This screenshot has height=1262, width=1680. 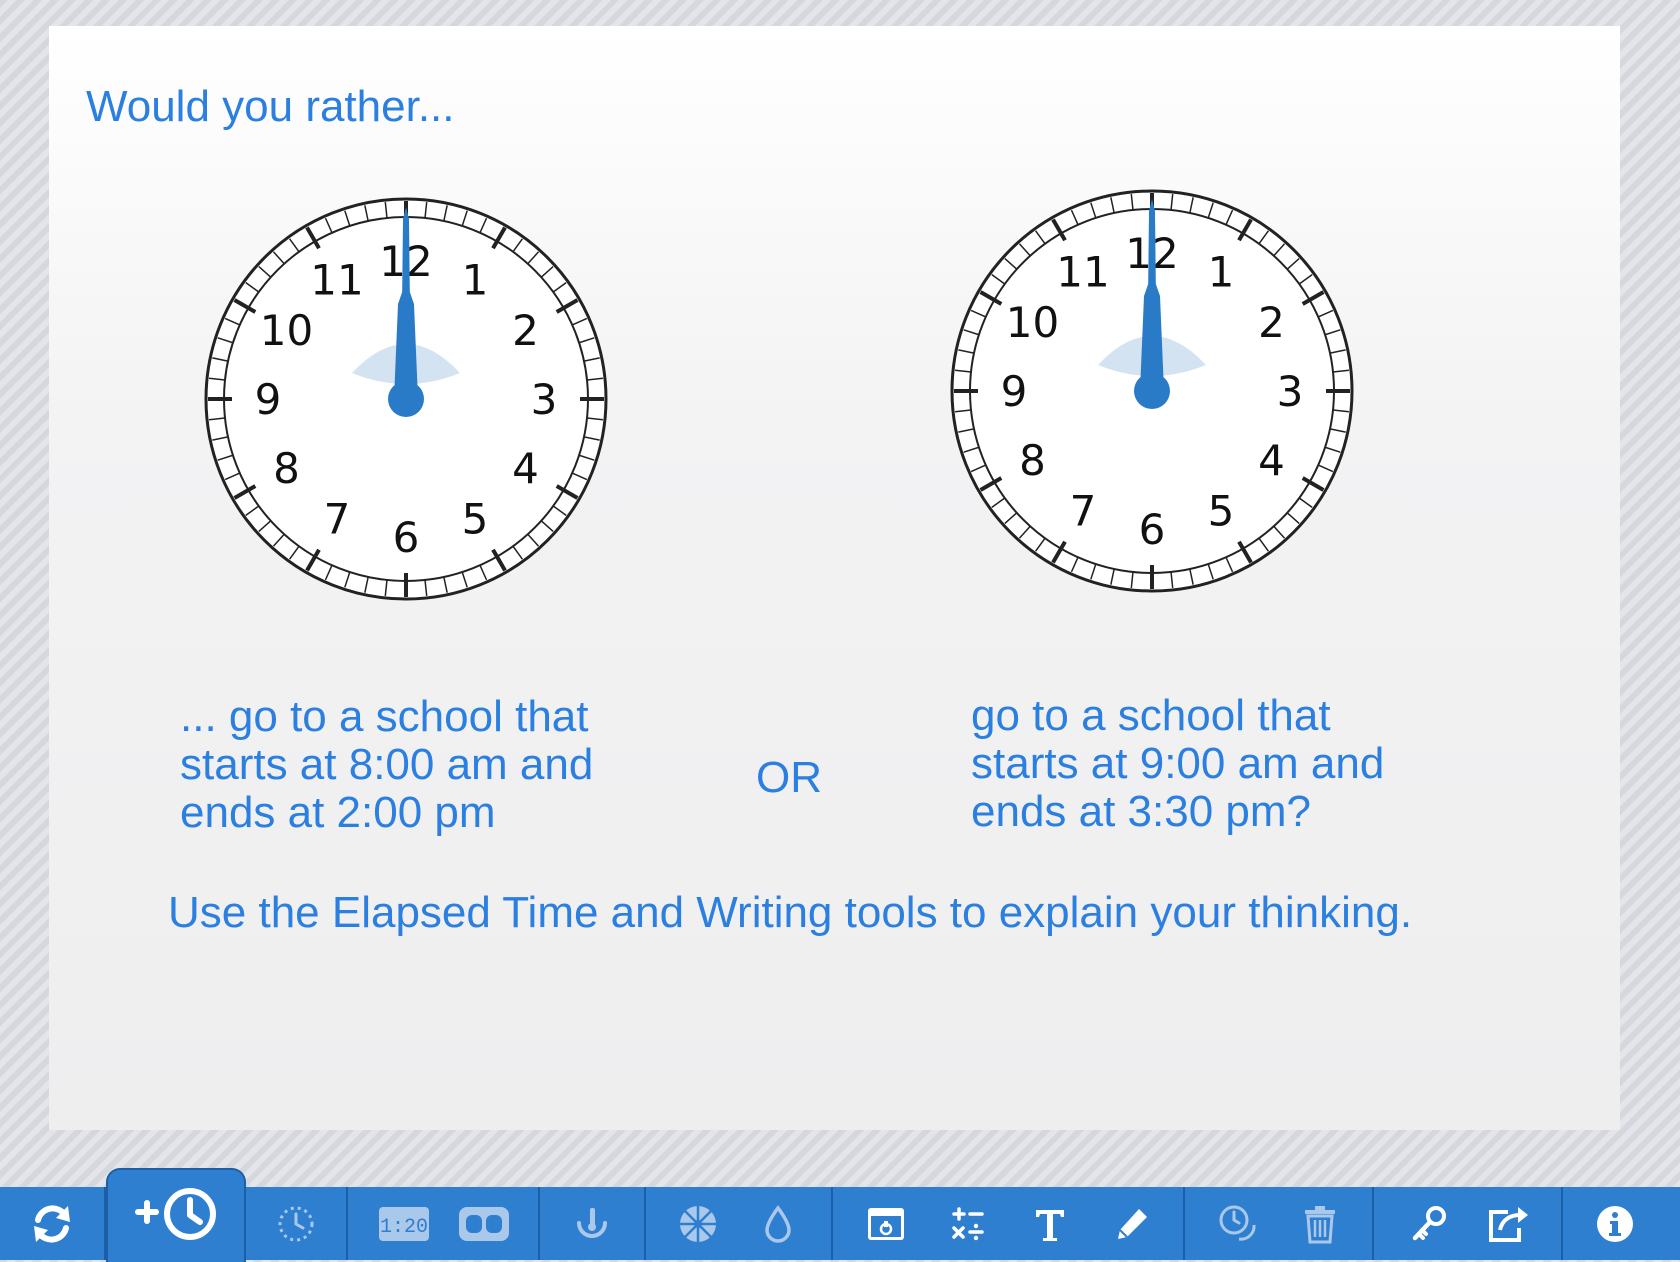 What do you see at coordinates (404, 1227) in the screenshot?
I see `svg-text: 1:20` at bounding box center [404, 1227].